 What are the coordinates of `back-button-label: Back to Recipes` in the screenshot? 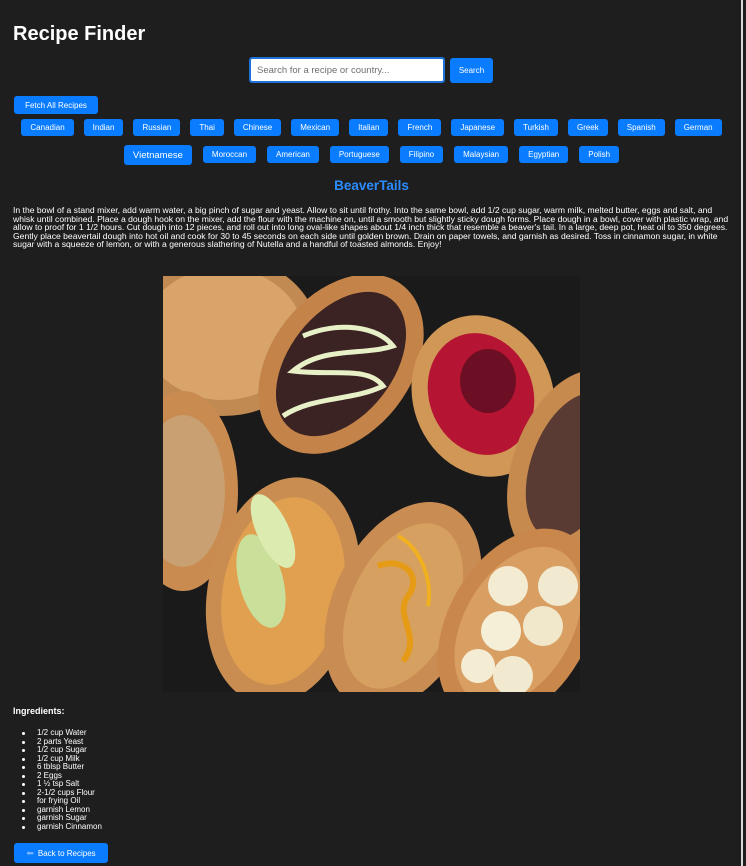 It's located at (66, 853).